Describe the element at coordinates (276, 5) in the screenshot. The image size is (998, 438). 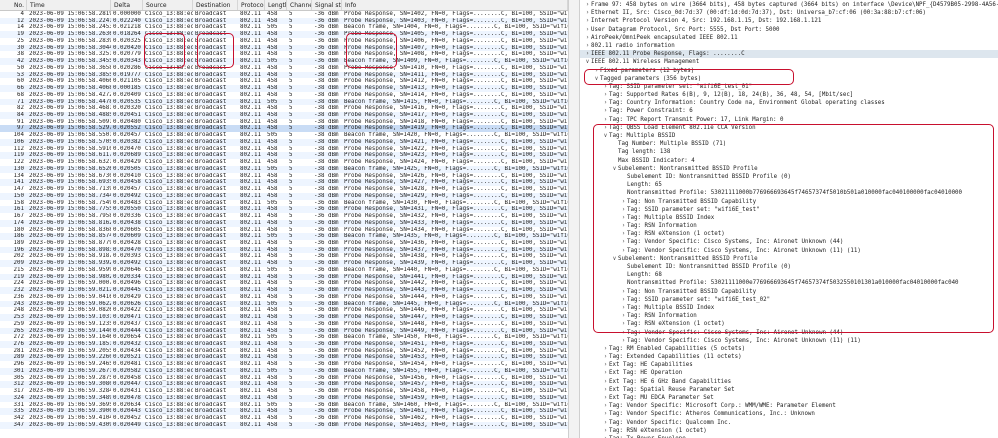
I see `column-header-length: Lengtl` at that location.